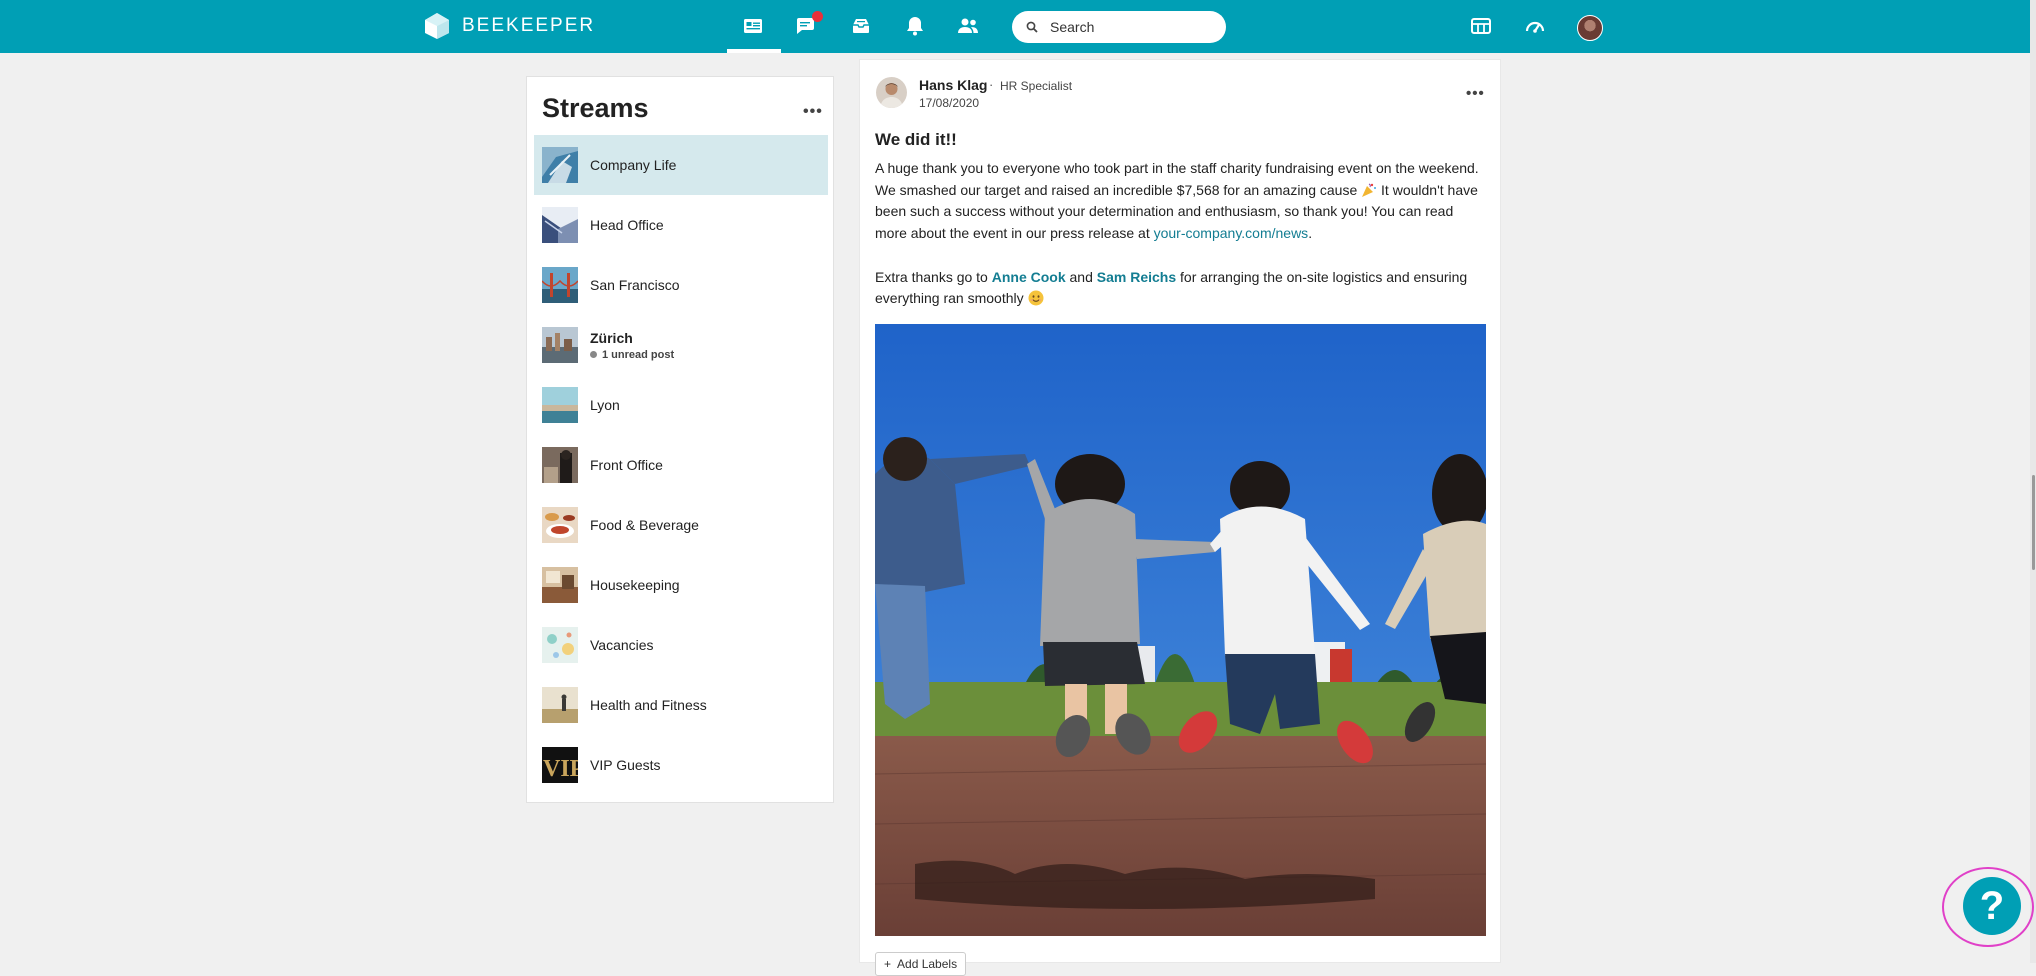  What do you see at coordinates (915, 26) in the screenshot?
I see `notifications-icon` at bounding box center [915, 26].